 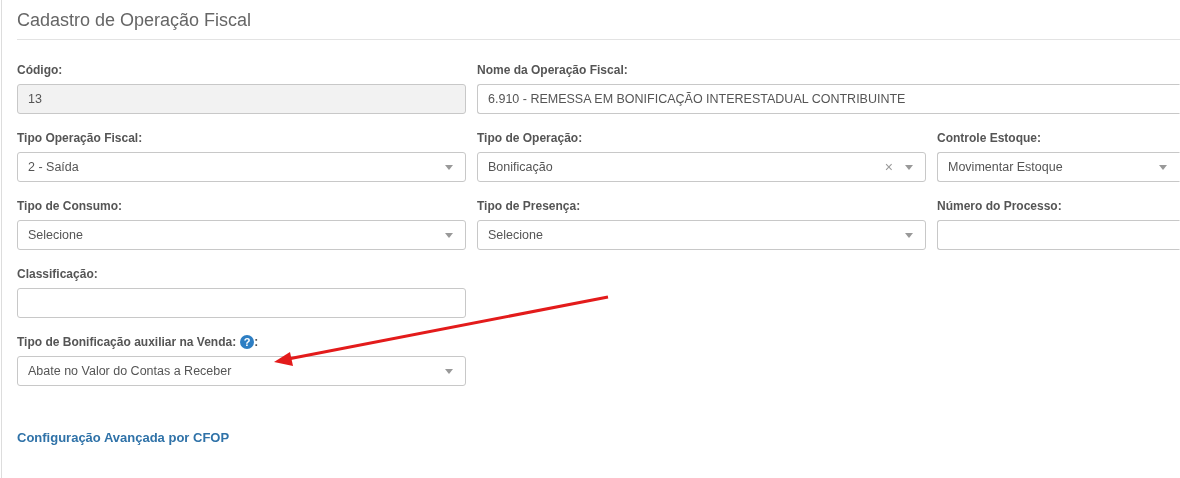 I want to click on input-field: 6.910 - REMESSA EM BONIFICAÇÃO INTERESTADUAL CONTRIBUINTE, so click(x=828, y=99).